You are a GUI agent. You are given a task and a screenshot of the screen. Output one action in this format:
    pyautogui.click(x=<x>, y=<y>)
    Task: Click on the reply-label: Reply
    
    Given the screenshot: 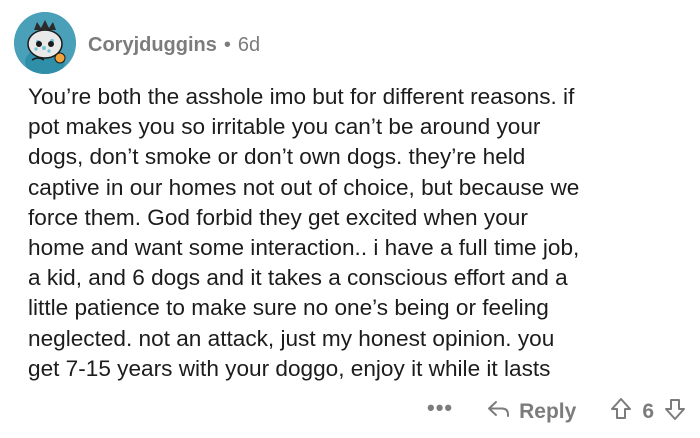 What is the action you would take?
    pyautogui.click(x=548, y=411)
    